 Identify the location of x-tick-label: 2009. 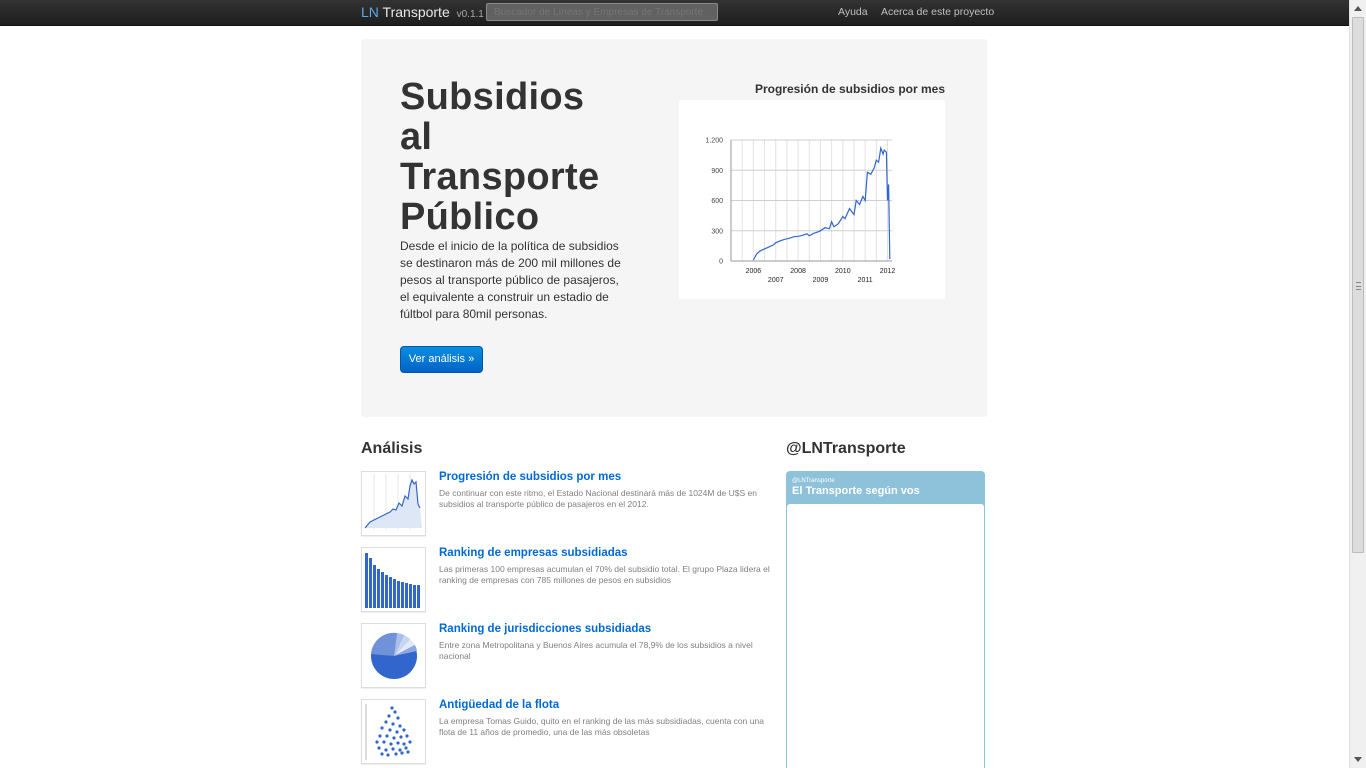
(821, 280).